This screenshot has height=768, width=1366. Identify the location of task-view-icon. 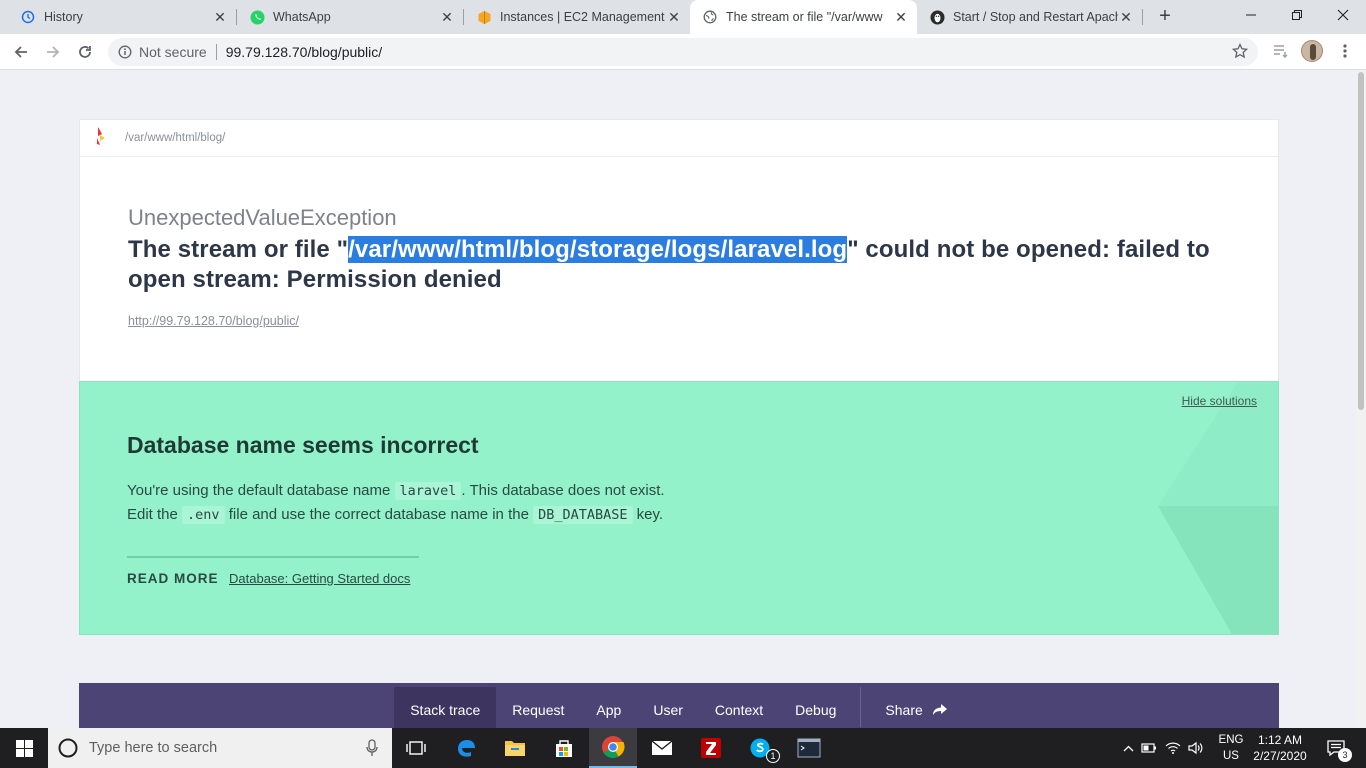
(416, 748).